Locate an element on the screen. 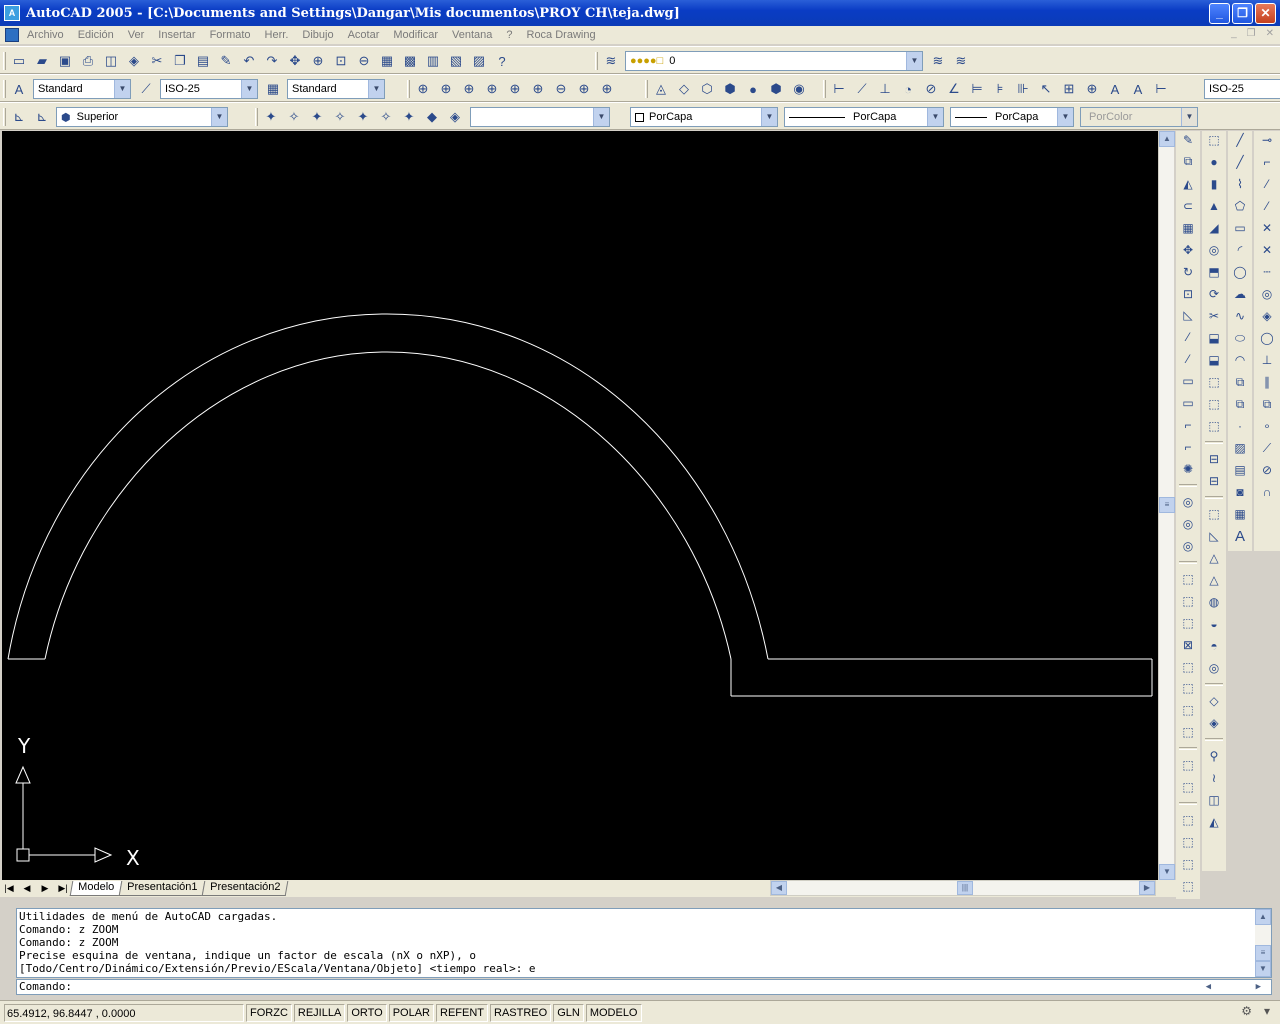 The height and width of the screenshot is (1024, 1280). fillet-icon: ⌐ is located at coordinates (1188, 447).